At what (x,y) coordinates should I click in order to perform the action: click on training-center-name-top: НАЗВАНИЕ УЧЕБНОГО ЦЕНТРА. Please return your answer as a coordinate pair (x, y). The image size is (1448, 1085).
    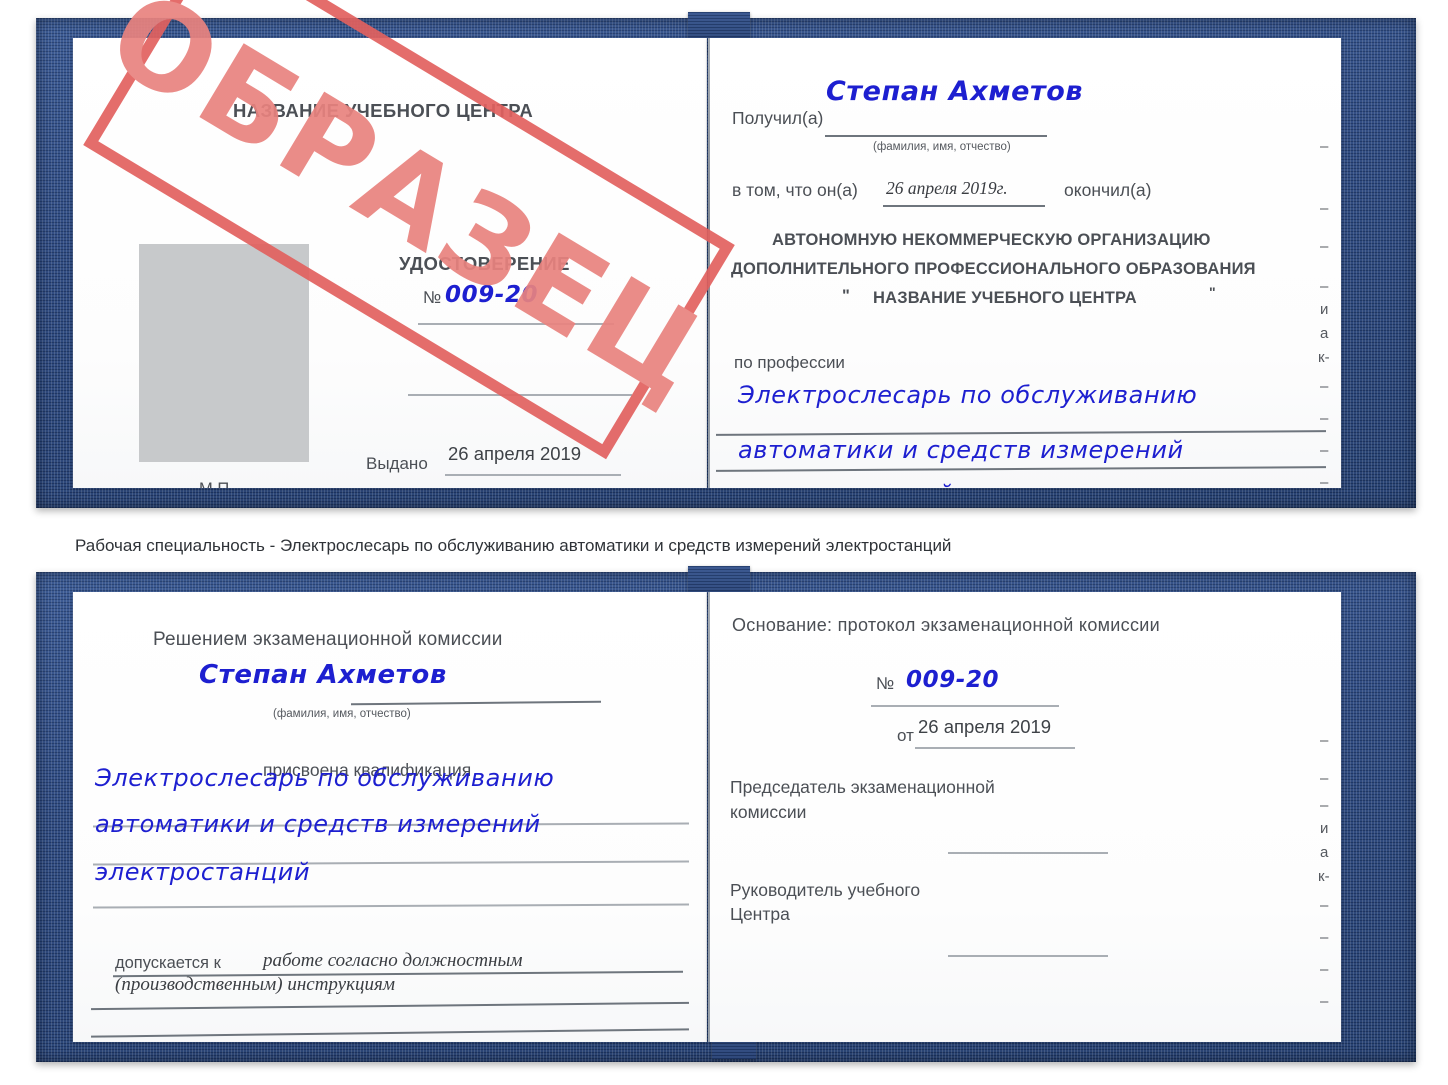
    Looking at the image, I should click on (383, 110).